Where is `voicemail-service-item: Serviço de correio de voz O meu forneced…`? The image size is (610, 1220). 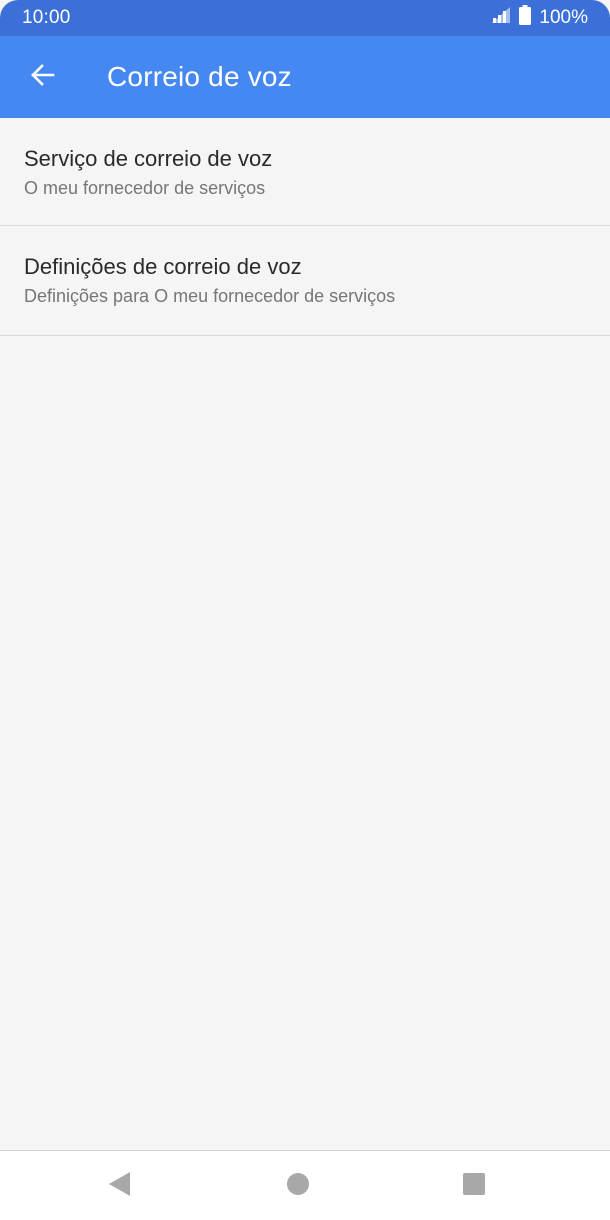 voicemail-service-item: Serviço de correio de voz O meu forneced… is located at coordinates (305, 172).